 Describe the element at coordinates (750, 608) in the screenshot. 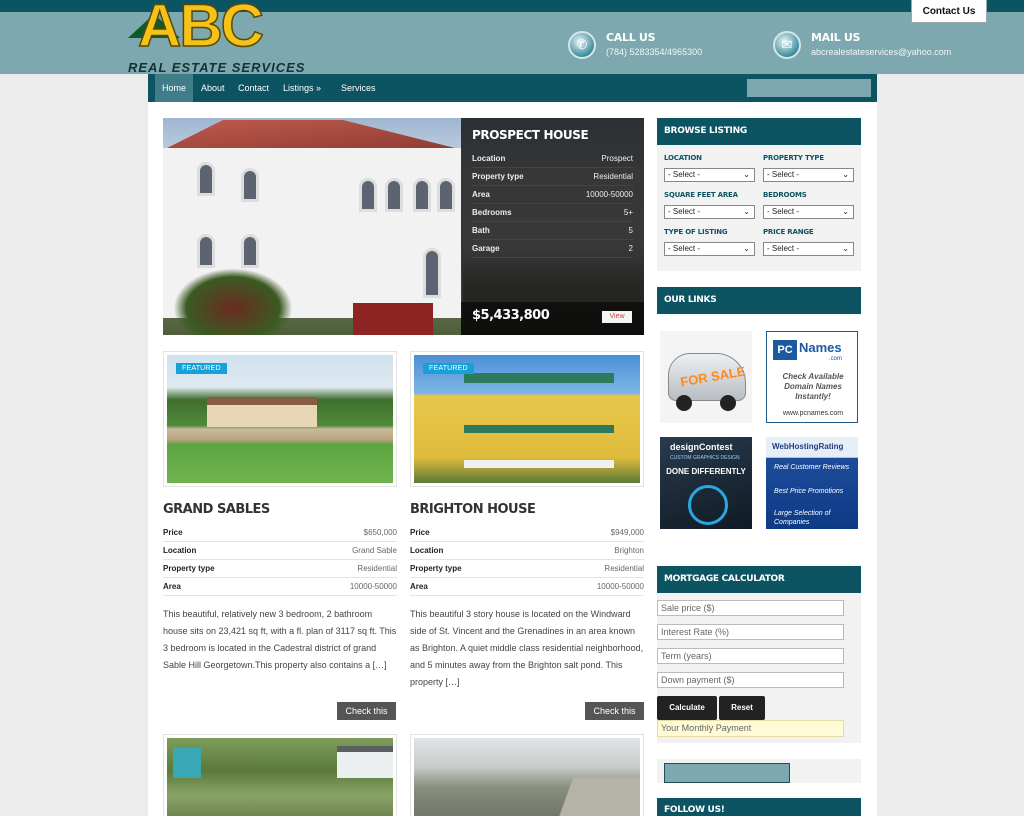

I see `sale-price-input: Sale price ($)` at that location.